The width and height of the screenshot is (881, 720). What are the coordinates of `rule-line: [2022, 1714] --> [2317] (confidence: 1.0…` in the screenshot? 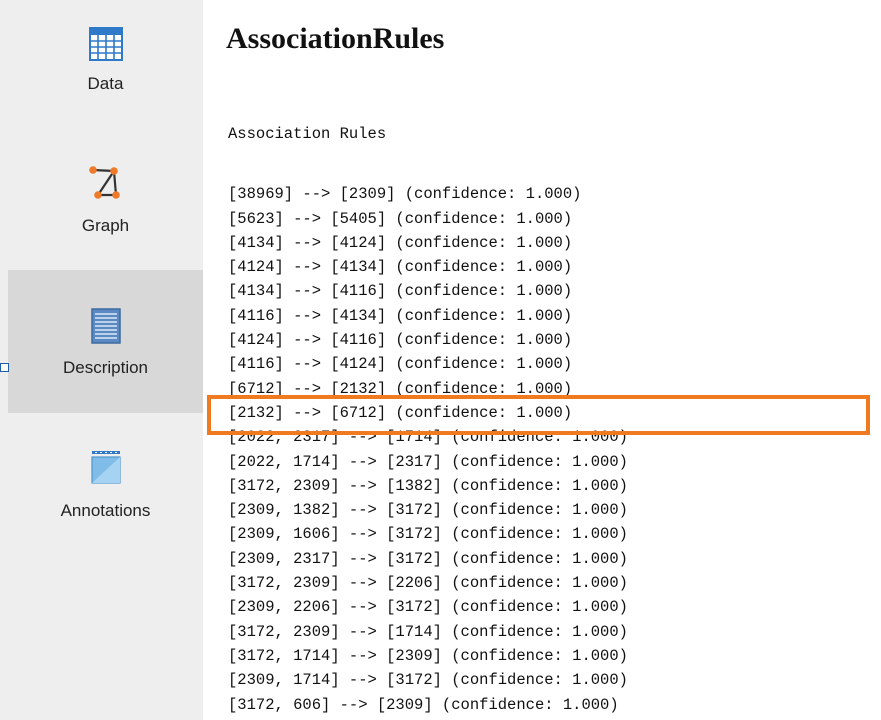 It's located at (428, 461).